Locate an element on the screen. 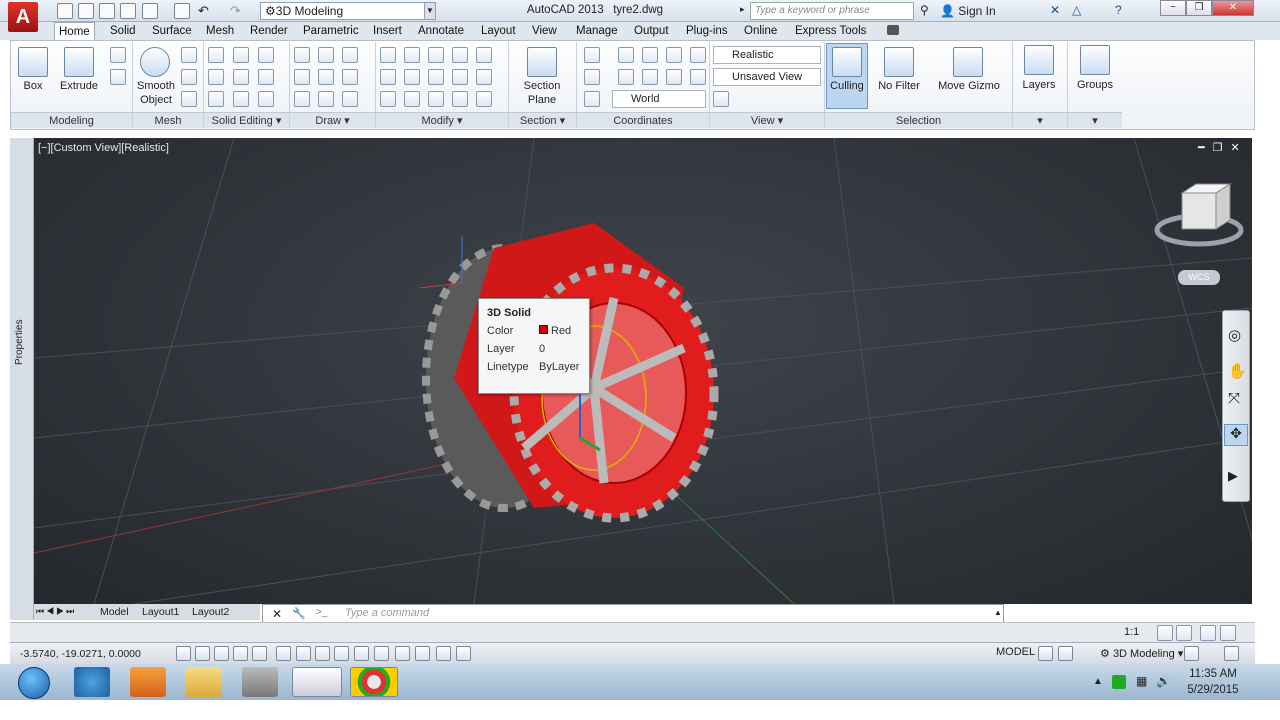 This screenshot has height=720, width=1280. new-file-icon is located at coordinates (65, 11).